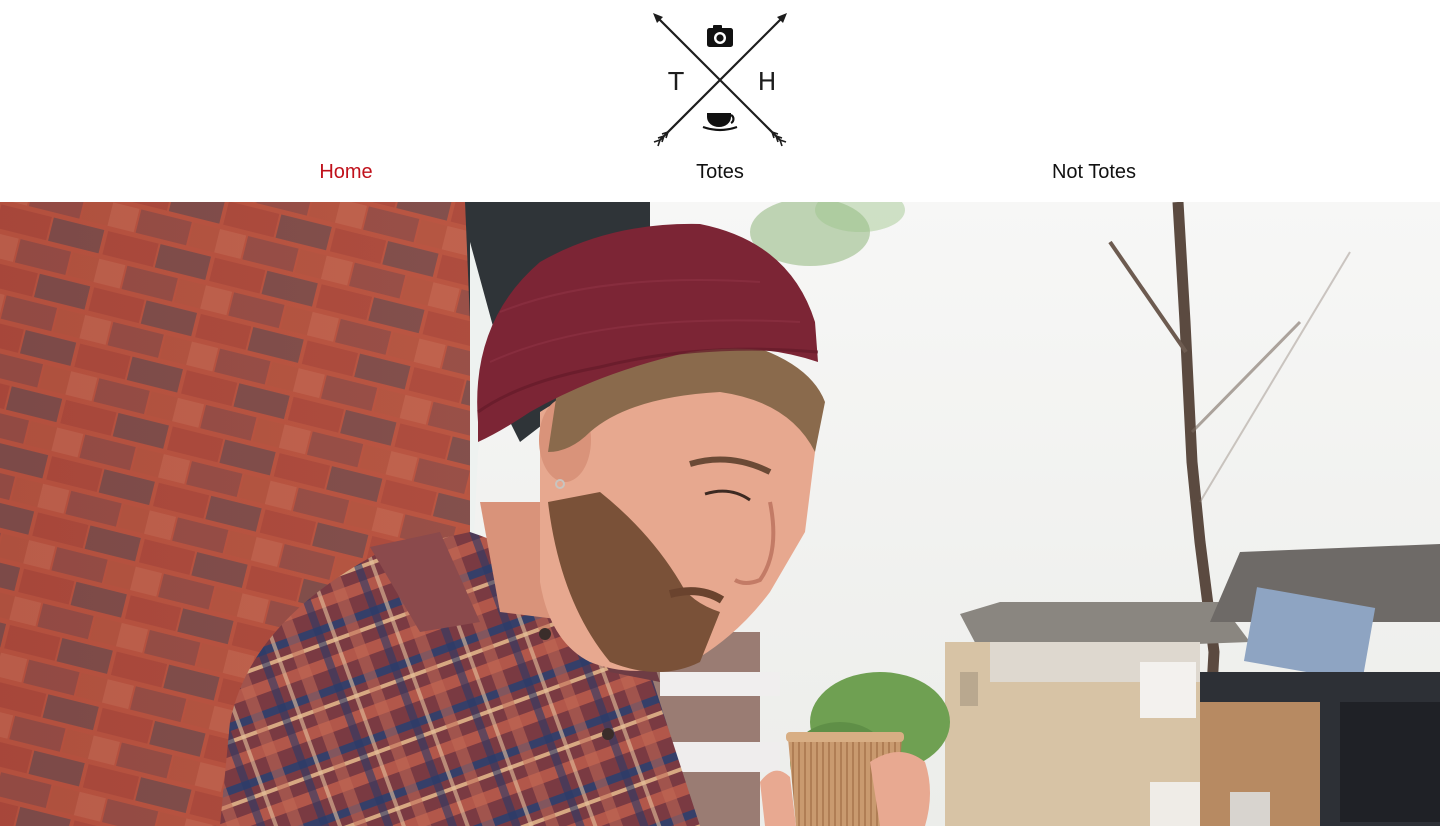 This screenshot has width=1440, height=826. I want to click on crossed-arrows-logo-icon: T H, so click(720, 80).